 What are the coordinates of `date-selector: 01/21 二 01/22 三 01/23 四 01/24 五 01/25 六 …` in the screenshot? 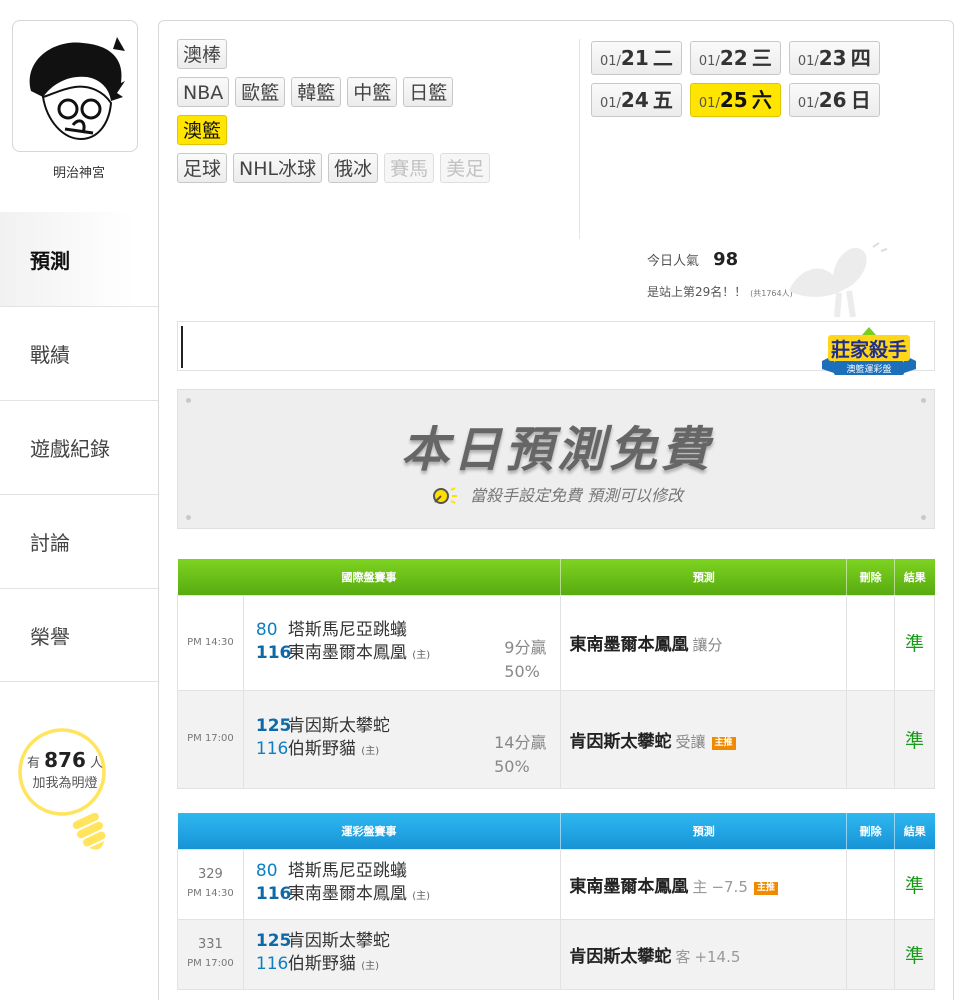 It's located at (766, 79).